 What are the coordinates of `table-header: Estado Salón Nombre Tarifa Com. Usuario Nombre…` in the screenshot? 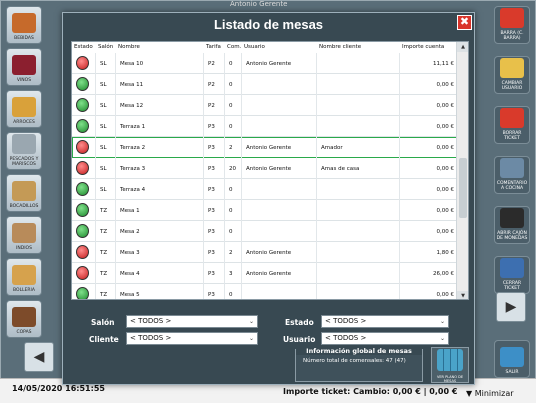 It's located at (264, 47).